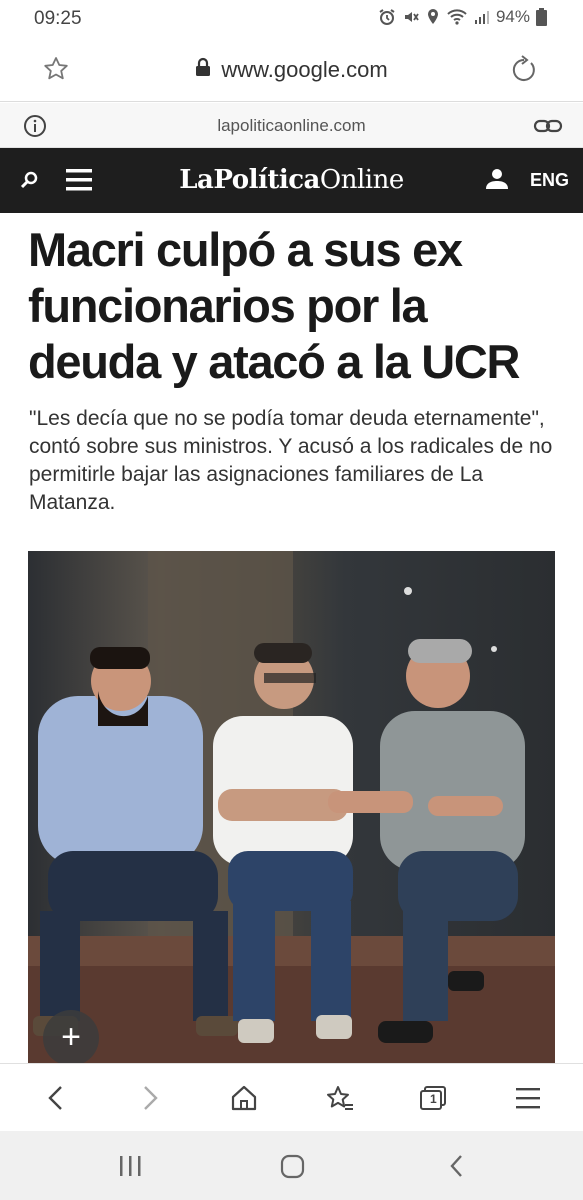 The image size is (583, 1200). I want to click on lock-icon, so click(203, 70).